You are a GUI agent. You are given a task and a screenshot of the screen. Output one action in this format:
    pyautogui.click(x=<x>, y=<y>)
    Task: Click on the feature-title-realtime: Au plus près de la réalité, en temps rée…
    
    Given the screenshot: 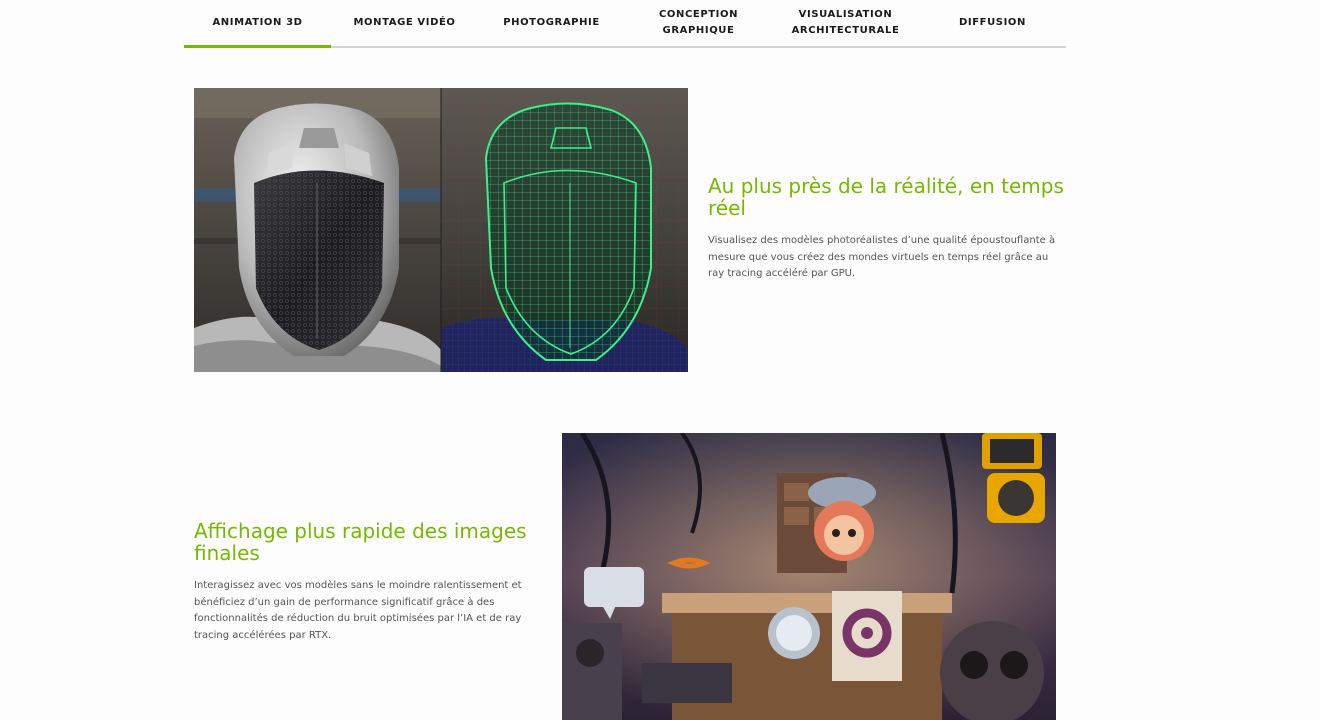 What is the action you would take?
    pyautogui.click(x=886, y=197)
    